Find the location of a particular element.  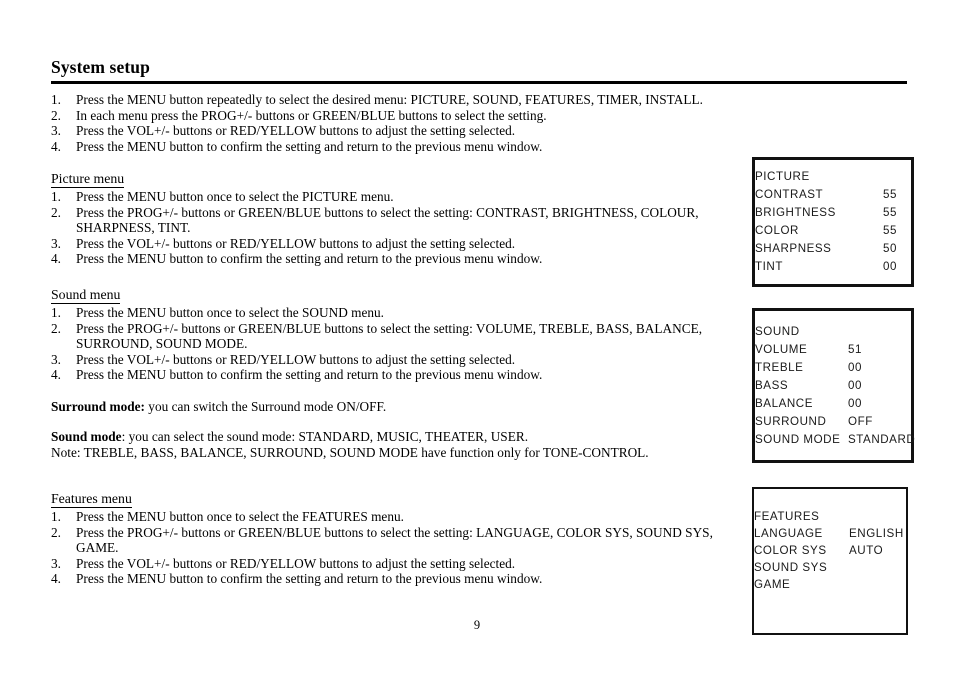

osd-row-label: SURROUND is located at coordinates (791, 421).